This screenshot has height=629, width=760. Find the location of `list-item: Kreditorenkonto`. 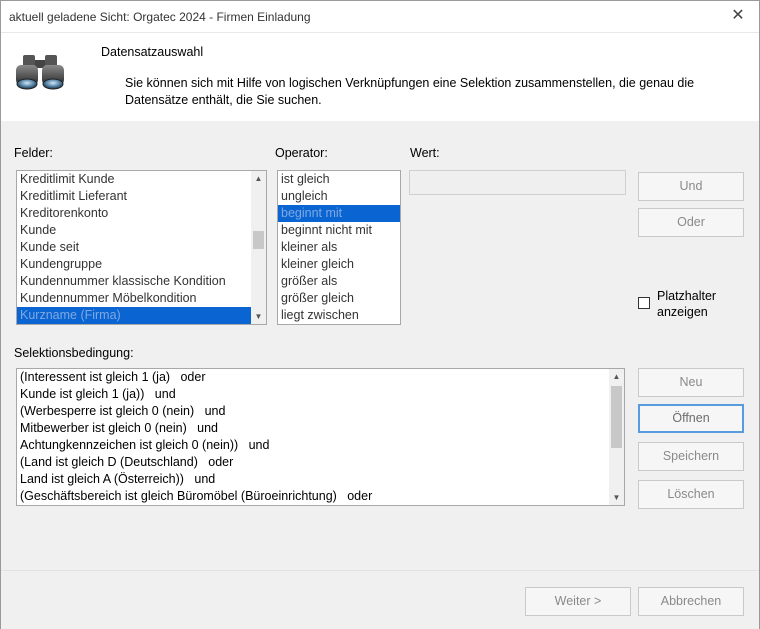

list-item: Kreditorenkonto is located at coordinates (134, 213).